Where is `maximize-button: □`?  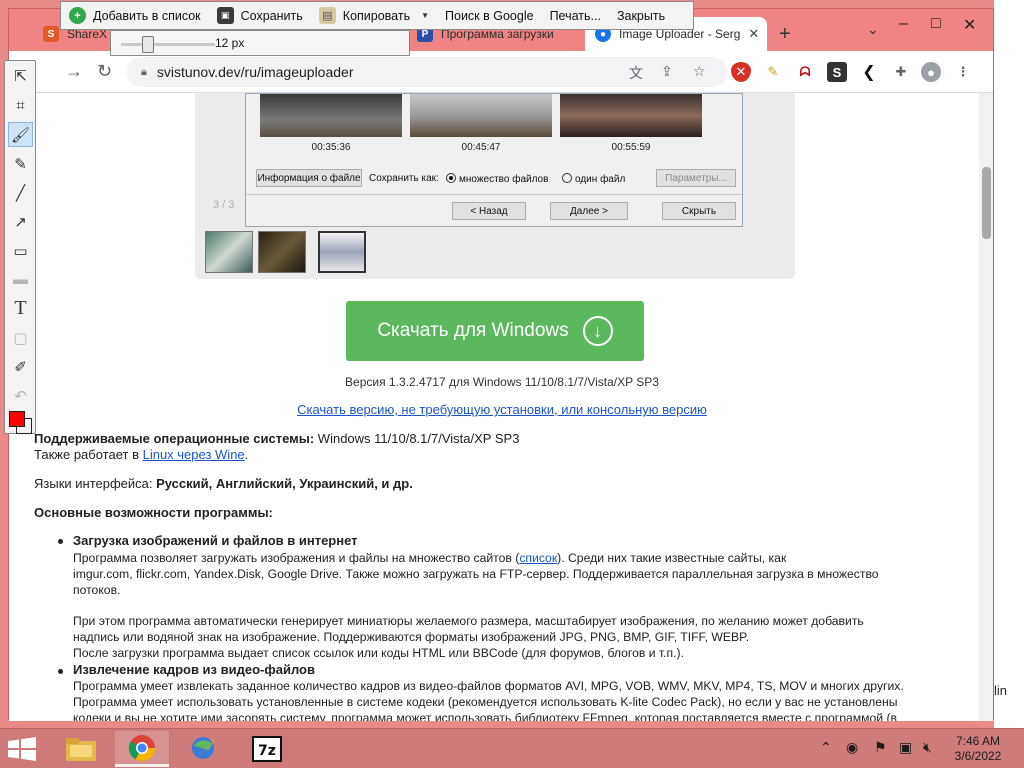 maximize-button: □ is located at coordinates (936, 24).